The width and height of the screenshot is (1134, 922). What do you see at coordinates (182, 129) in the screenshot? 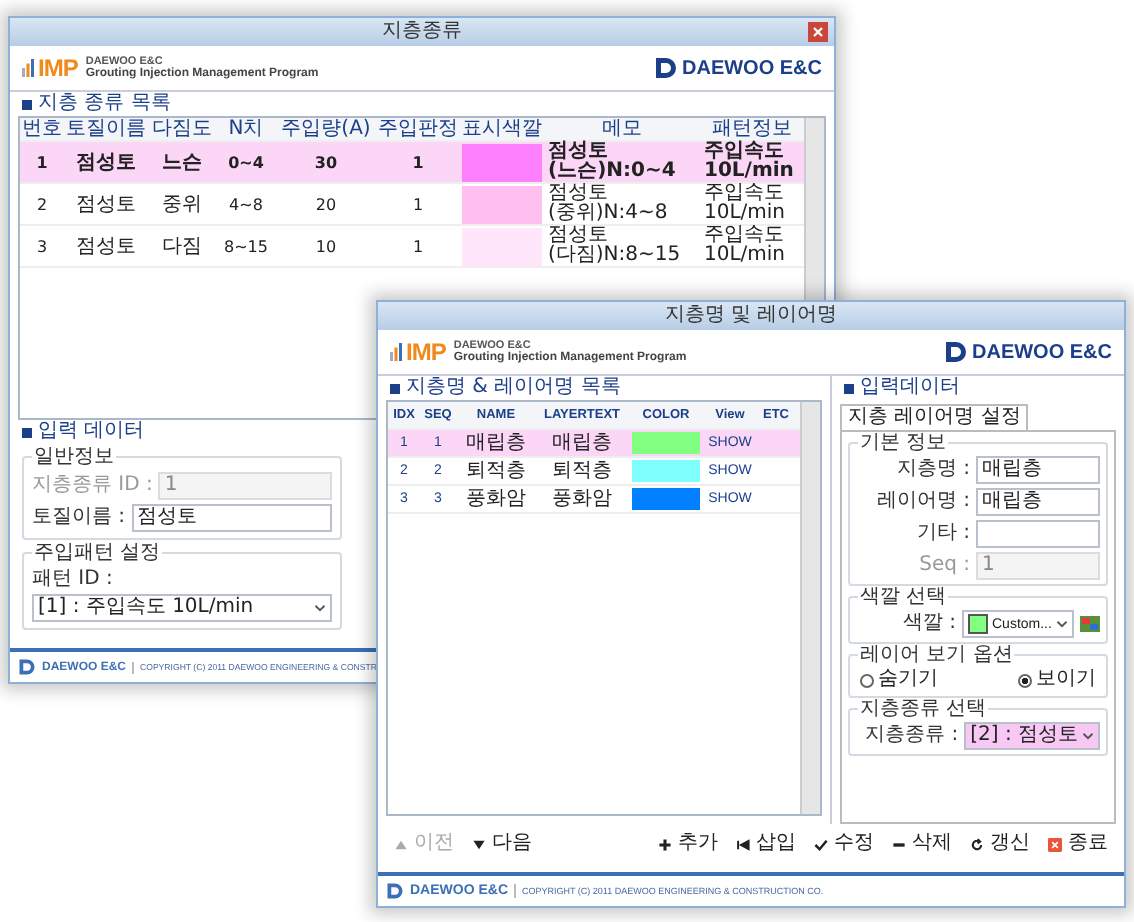
I see `column-header: 다짐도` at bounding box center [182, 129].